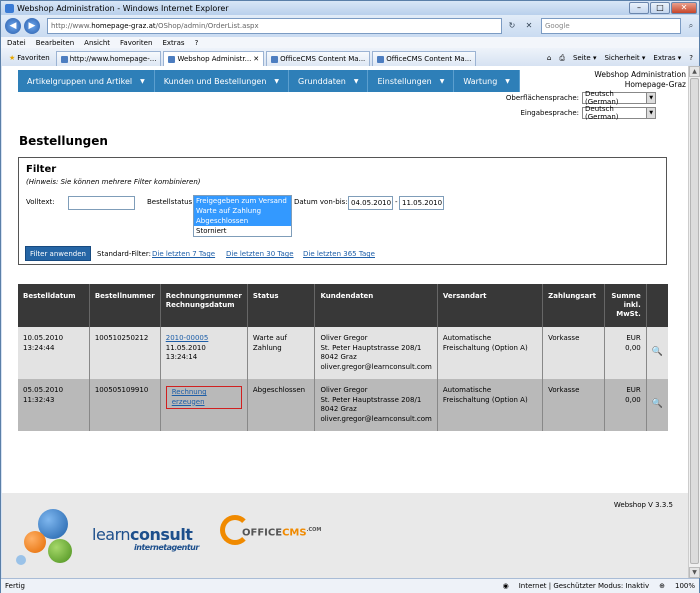  I want to click on cell-date: 05.05.2010 11:32:43, so click(54, 405).